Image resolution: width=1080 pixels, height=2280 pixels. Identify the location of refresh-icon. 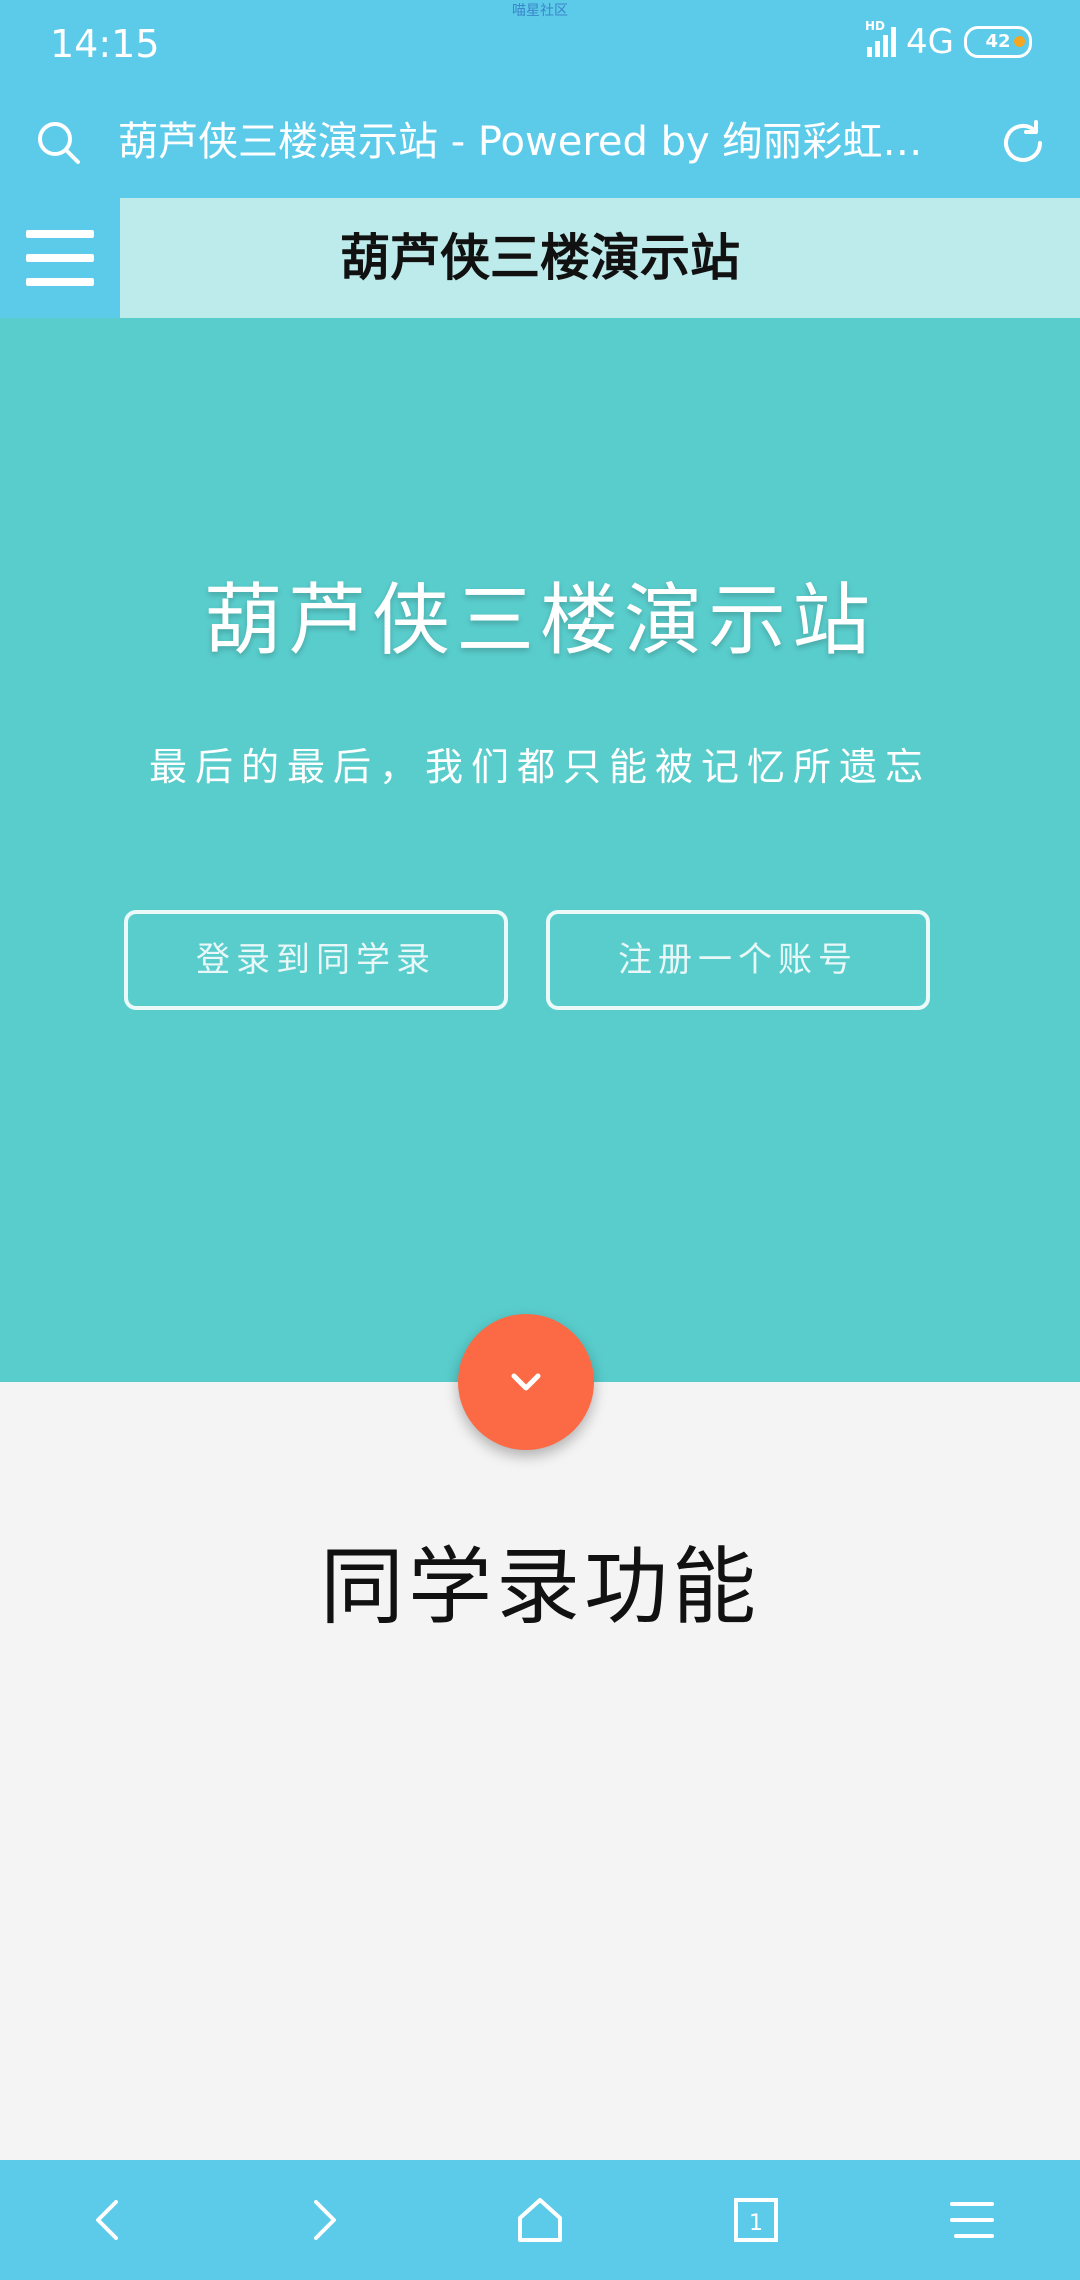
(1023, 143).